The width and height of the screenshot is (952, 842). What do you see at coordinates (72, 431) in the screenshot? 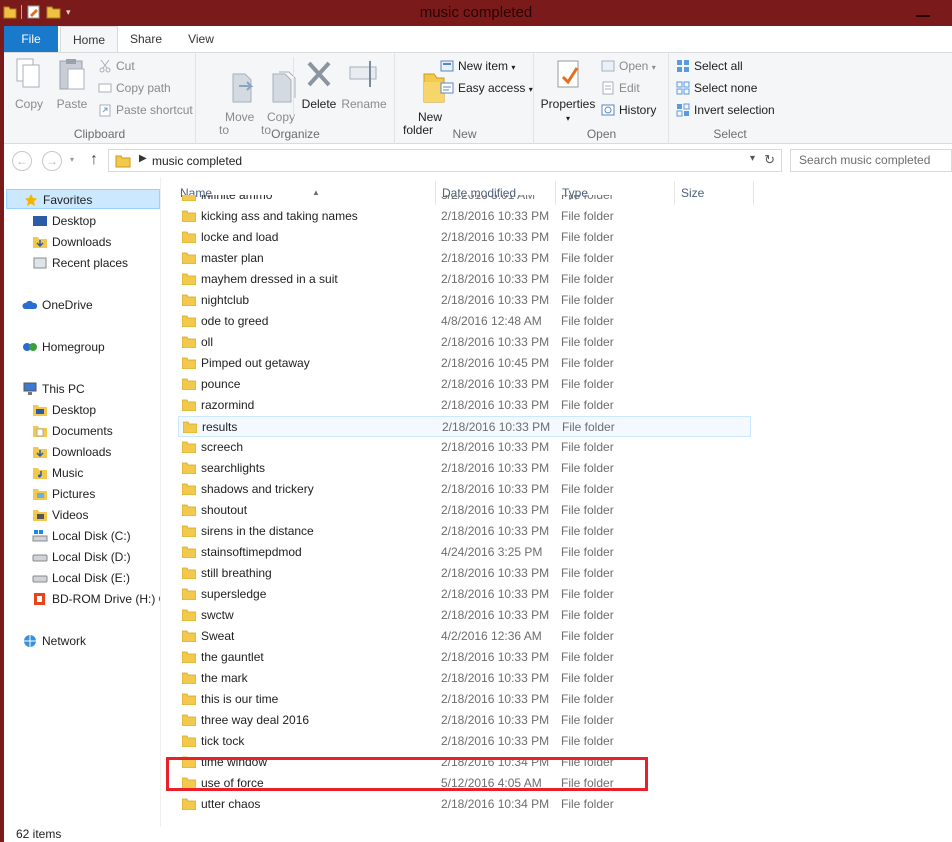
I see `nav-documents: Documents` at bounding box center [72, 431].